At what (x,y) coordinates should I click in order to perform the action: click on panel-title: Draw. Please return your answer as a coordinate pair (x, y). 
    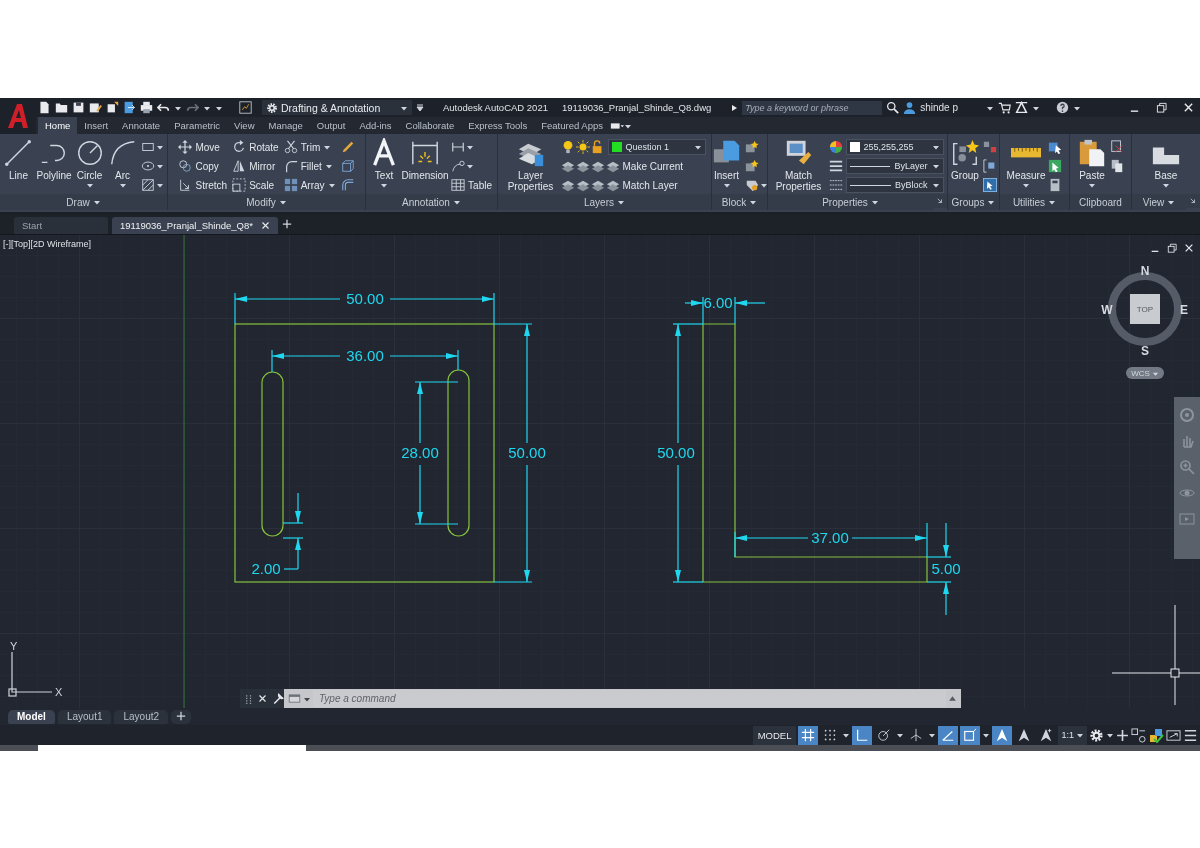
    Looking at the image, I should click on (83, 202).